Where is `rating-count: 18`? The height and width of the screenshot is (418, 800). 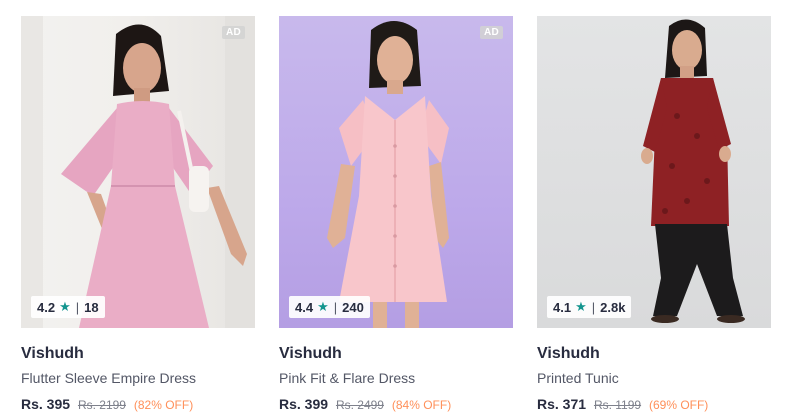 rating-count: 18 is located at coordinates (91, 307).